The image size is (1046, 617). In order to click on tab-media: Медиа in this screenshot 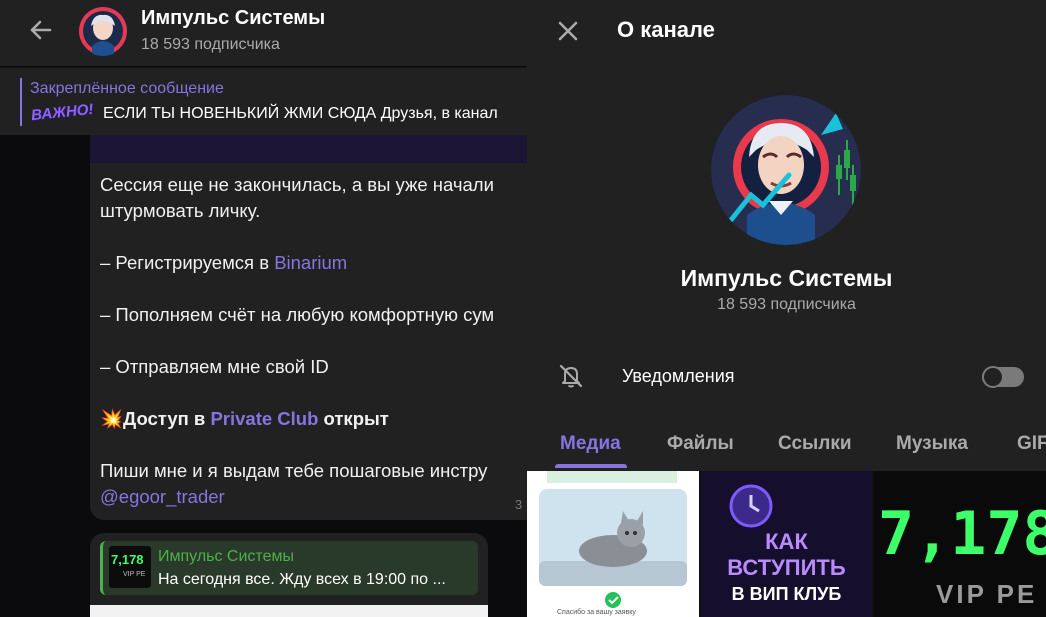, I will do `click(590, 444)`.